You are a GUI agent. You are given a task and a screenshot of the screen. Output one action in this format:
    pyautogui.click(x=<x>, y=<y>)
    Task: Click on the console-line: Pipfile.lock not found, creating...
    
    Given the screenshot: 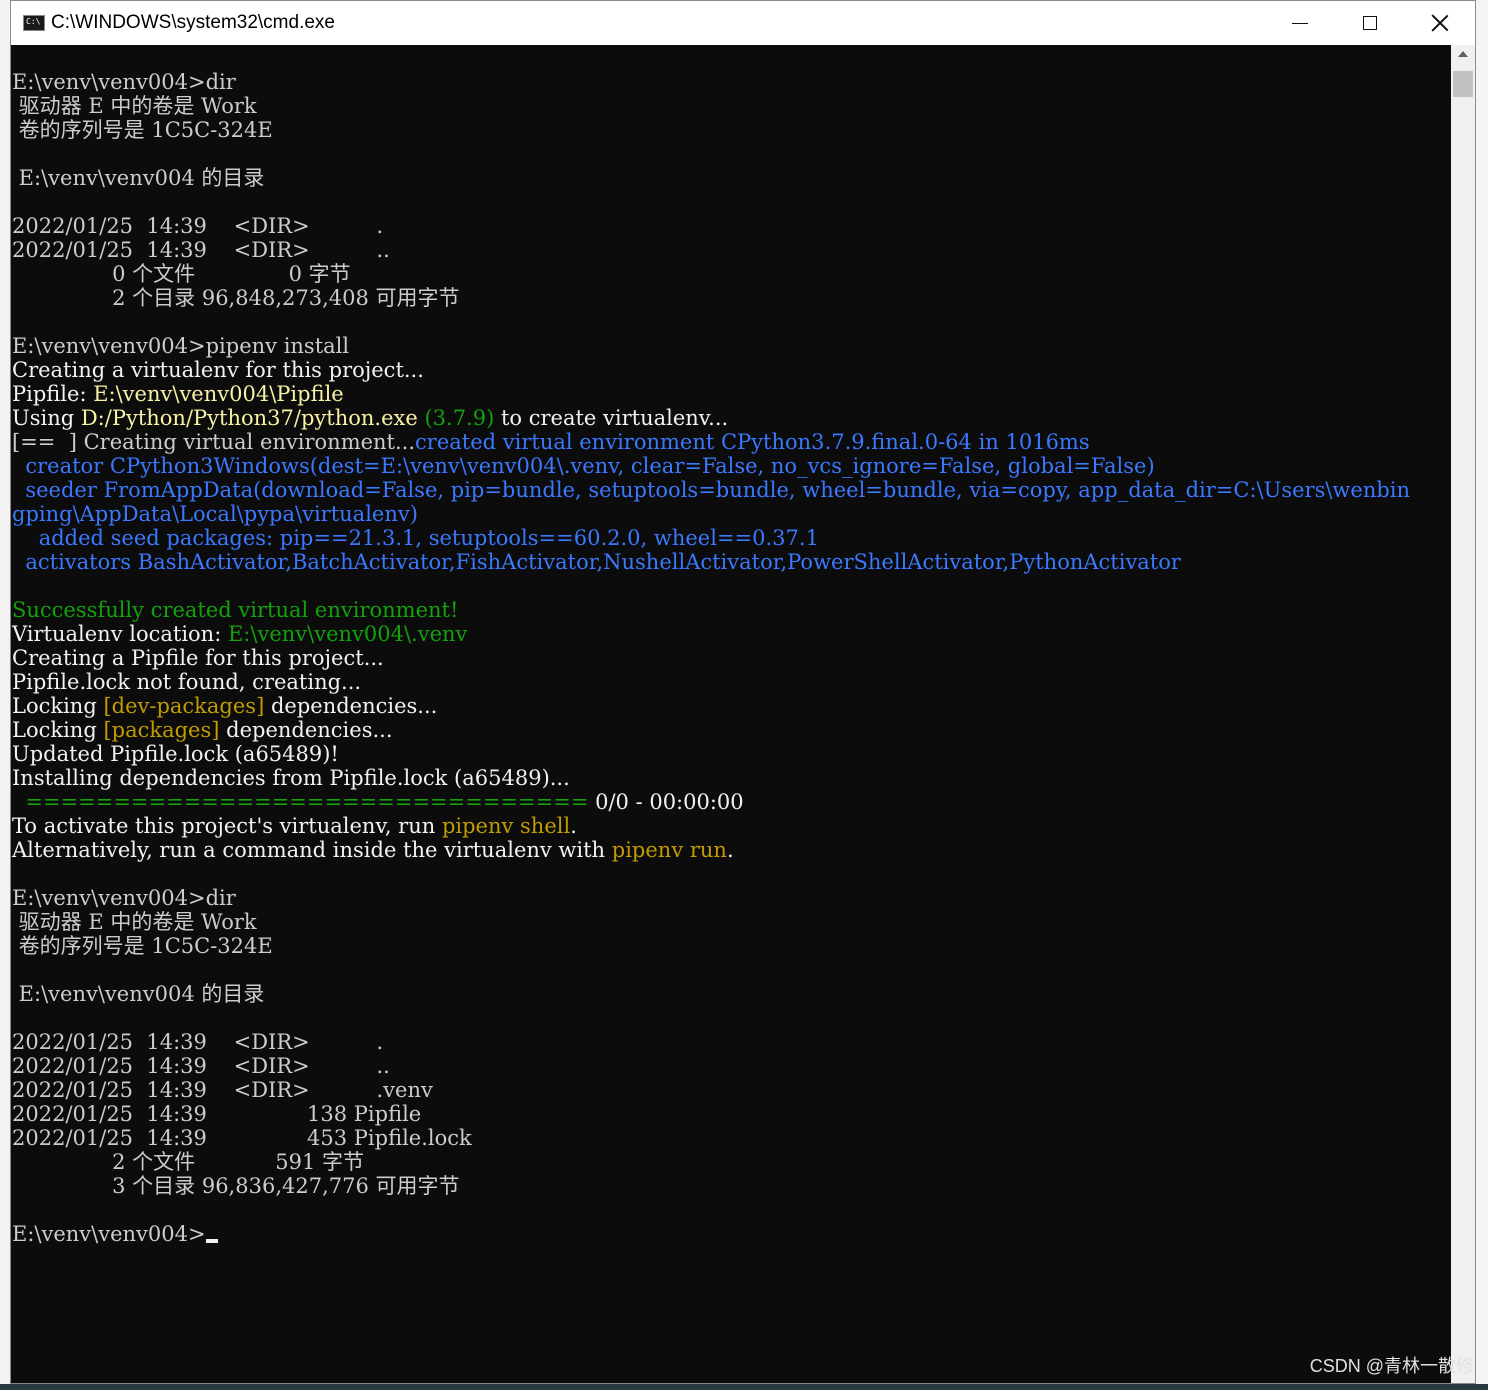 What is the action you would take?
    pyautogui.click(x=732, y=682)
    